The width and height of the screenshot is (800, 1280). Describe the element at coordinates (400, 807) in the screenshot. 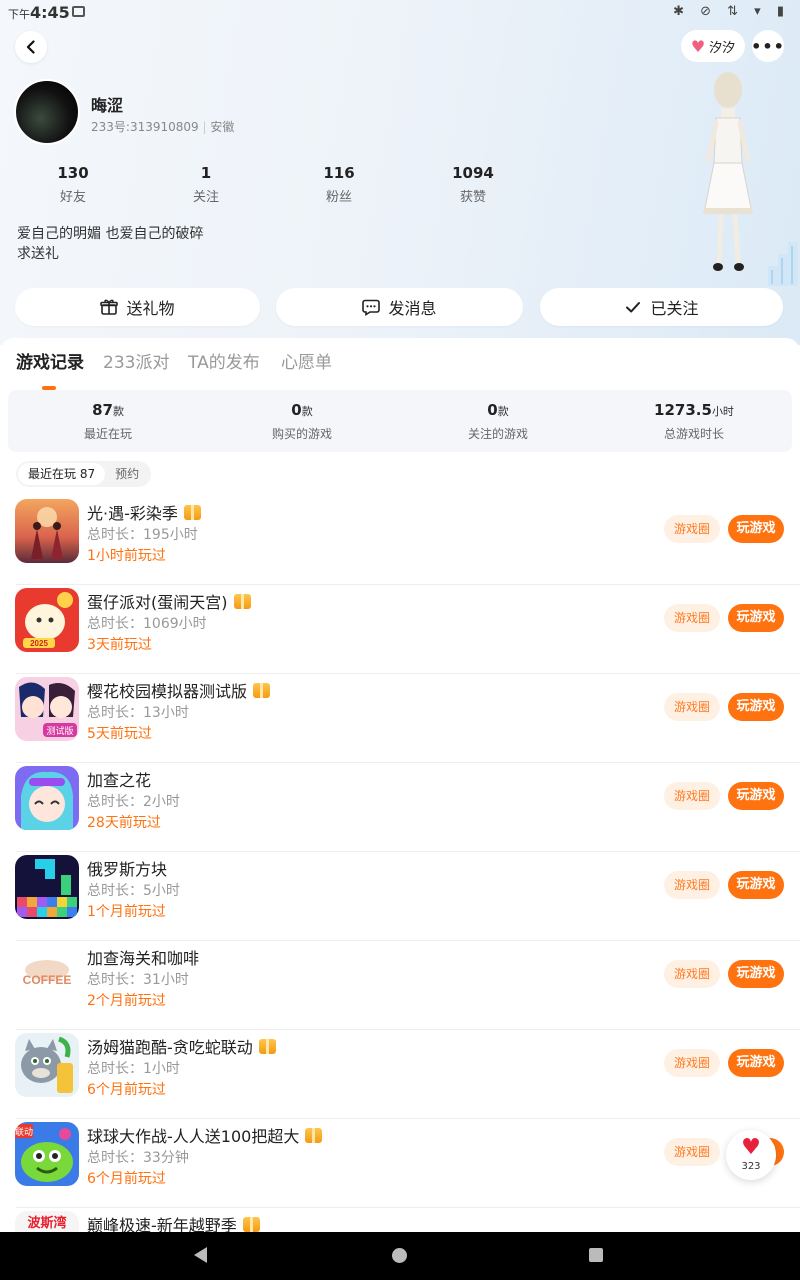

I see `game-row: 加查之花 总时长：2小时 28天前玩过 游戏圈 玩游戏` at that location.